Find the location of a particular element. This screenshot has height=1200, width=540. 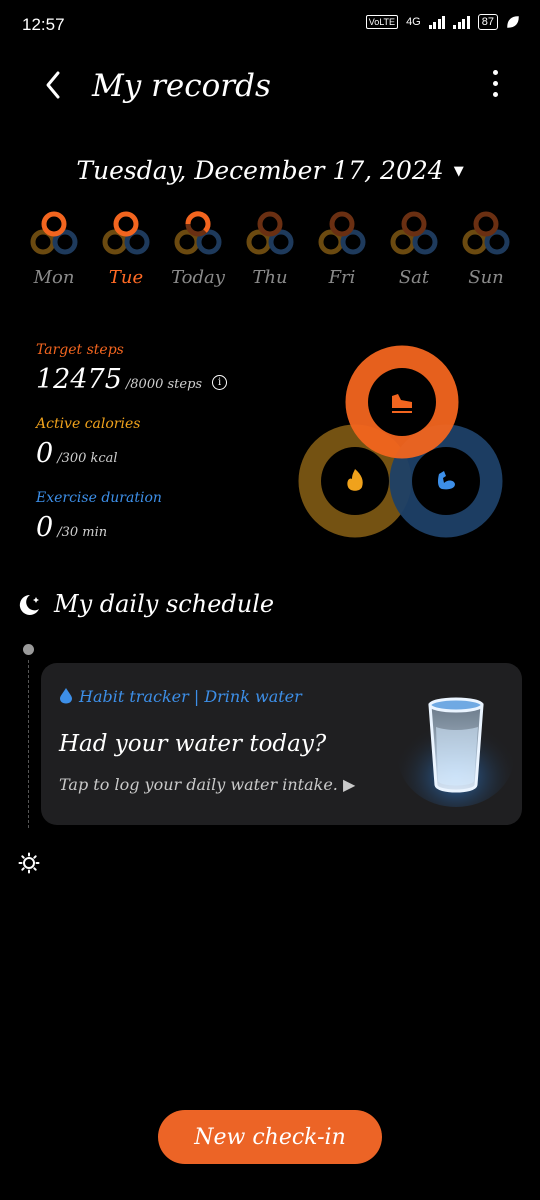

card-subtitle: Tap to log your daily water intake. ▶ is located at coordinates (207, 784).